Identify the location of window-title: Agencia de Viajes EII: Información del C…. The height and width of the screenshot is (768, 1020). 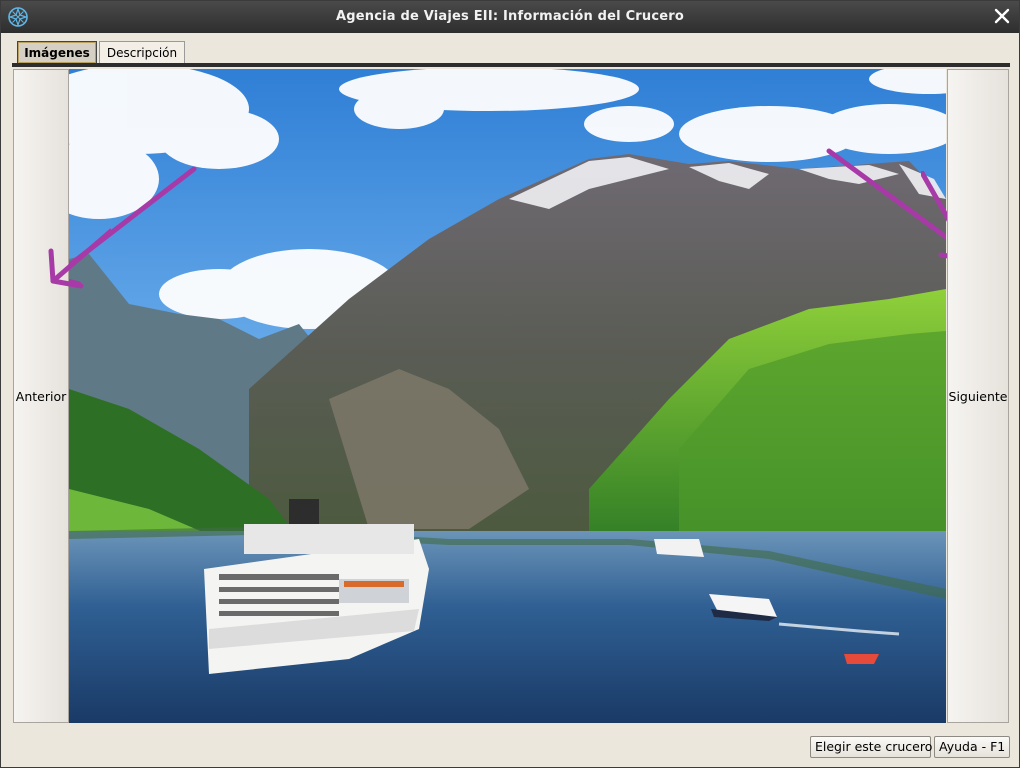
(510, 16).